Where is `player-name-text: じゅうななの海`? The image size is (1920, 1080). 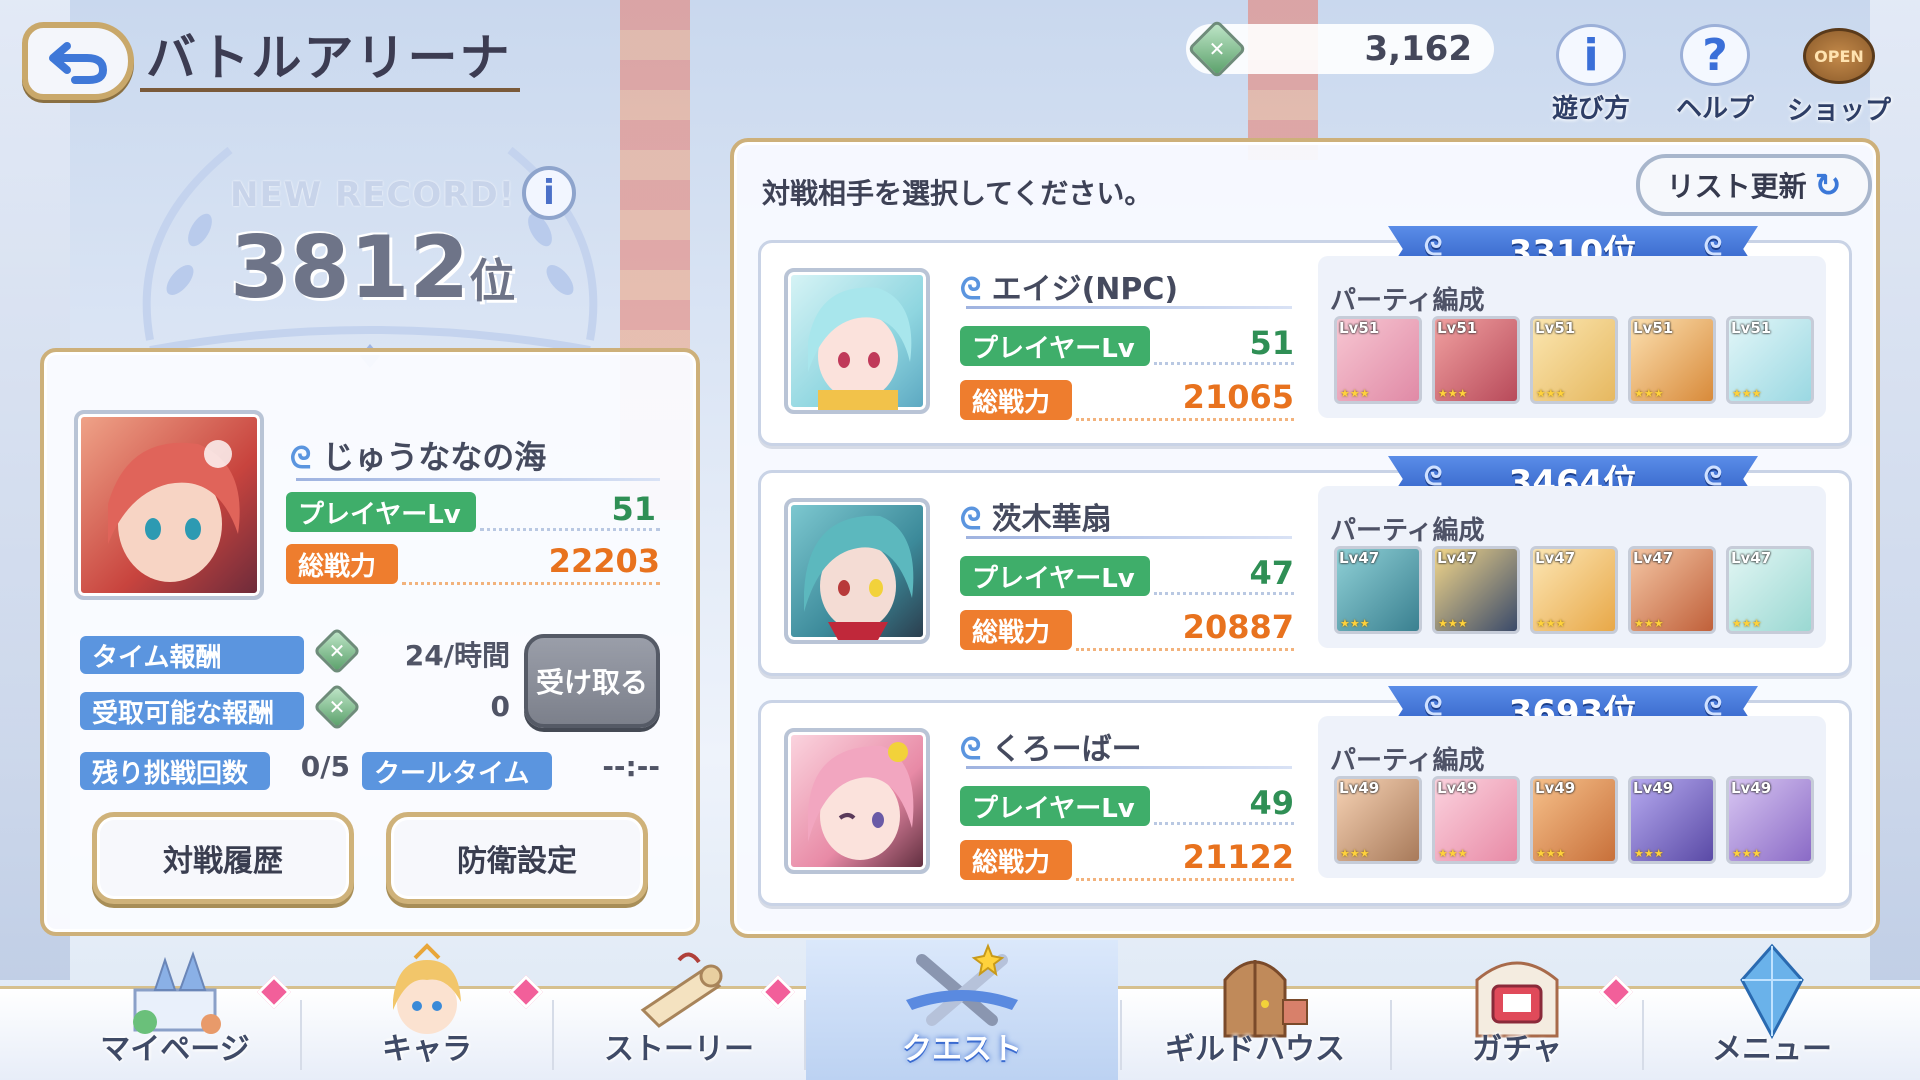
player-name-text: じゅうななの海 is located at coordinates (434, 457).